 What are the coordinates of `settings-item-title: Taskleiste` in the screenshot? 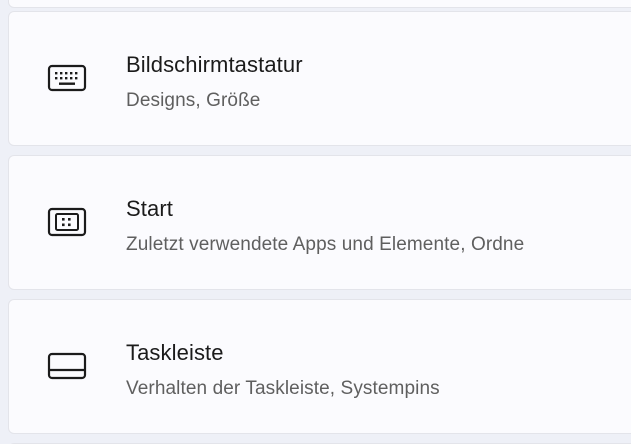 It's located at (175, 352).